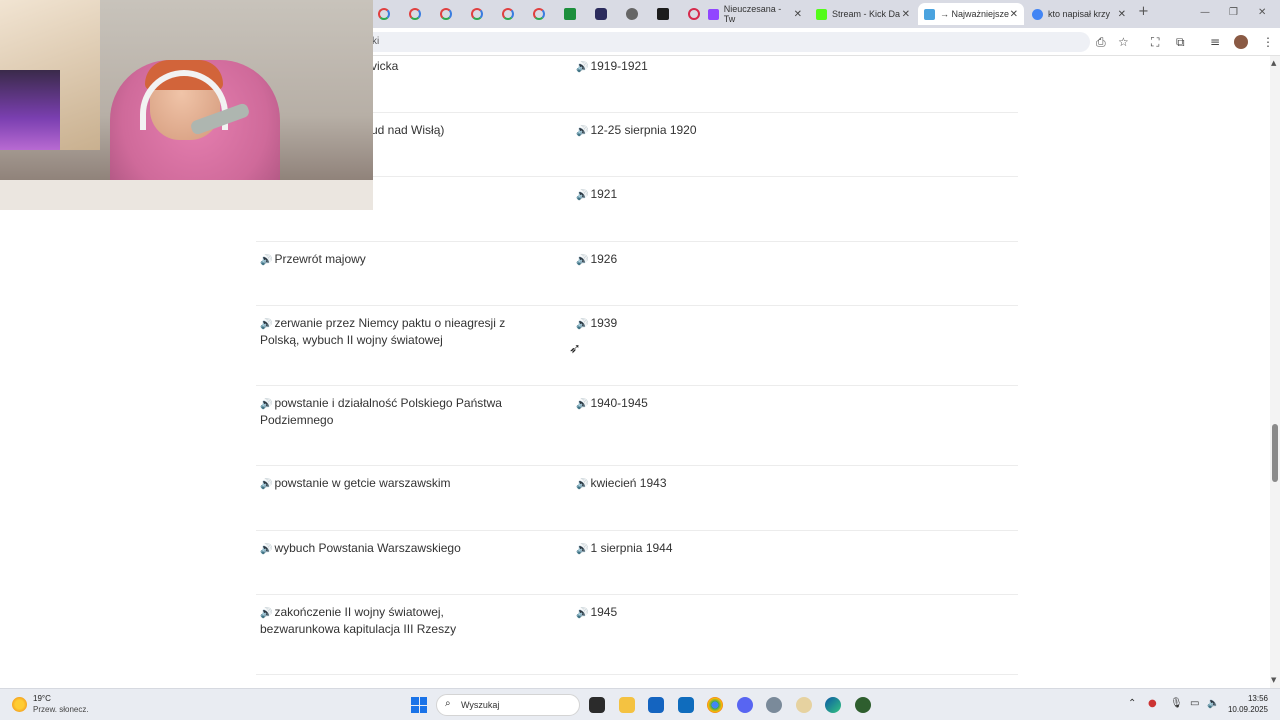 Image resolution: width=1280 pixels, height=720 pixels. I want to click on date-cell: 🔊 1926, so click(726, 260).